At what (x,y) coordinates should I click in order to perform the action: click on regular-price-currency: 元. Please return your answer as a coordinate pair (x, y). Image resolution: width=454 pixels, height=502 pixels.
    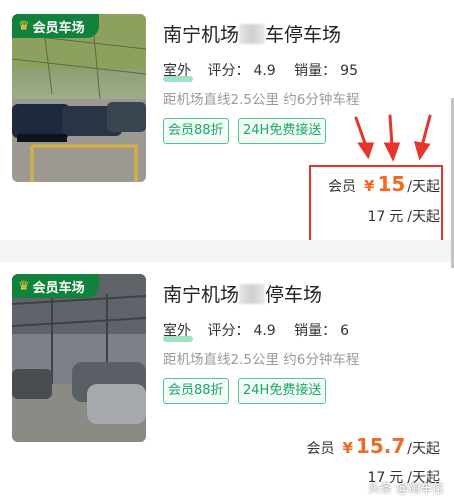
    Looking at the image, I should click on (396, 217).